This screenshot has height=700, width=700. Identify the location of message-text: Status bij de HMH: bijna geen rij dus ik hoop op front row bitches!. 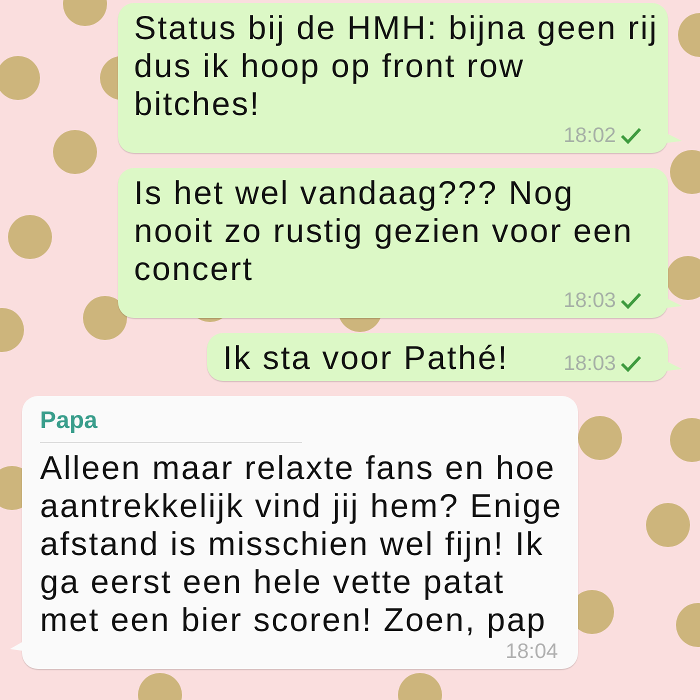
(397, 66).